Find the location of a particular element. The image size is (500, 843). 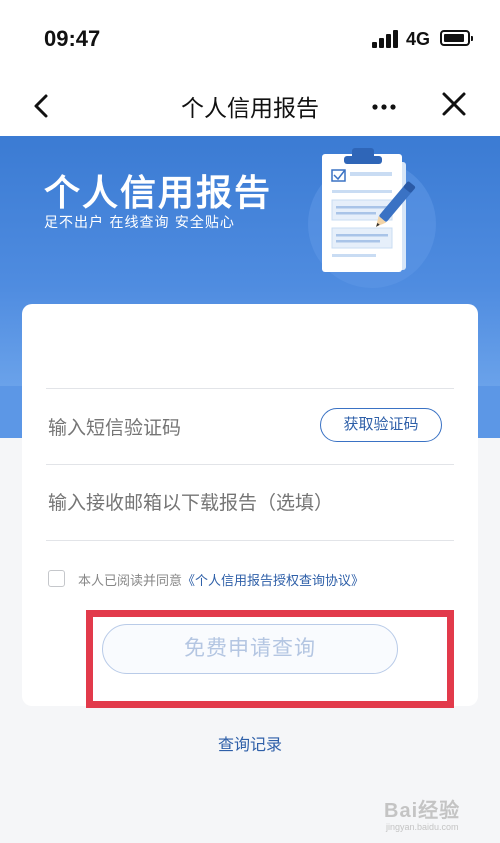

clipboard-report-illustration is located at coordinates (372, 218).